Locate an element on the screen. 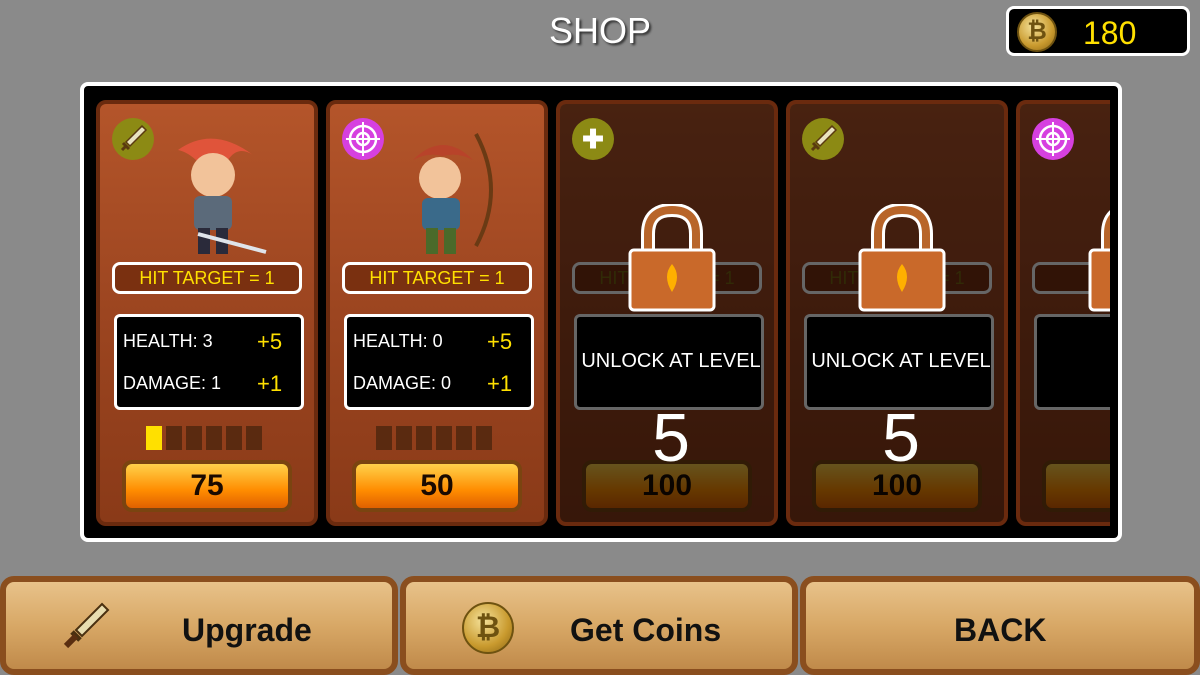 This screenshot has width=1200, height=675. price-button: 50 is located at coordinates (437, 486).